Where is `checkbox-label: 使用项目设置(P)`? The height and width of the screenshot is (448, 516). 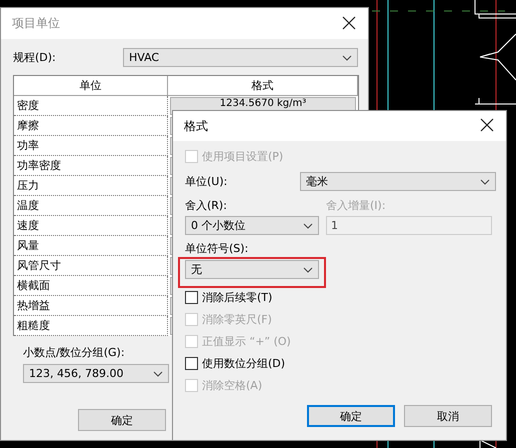
checkbox-label: 使用项目设置(P) is located at coordinates (243, 156).